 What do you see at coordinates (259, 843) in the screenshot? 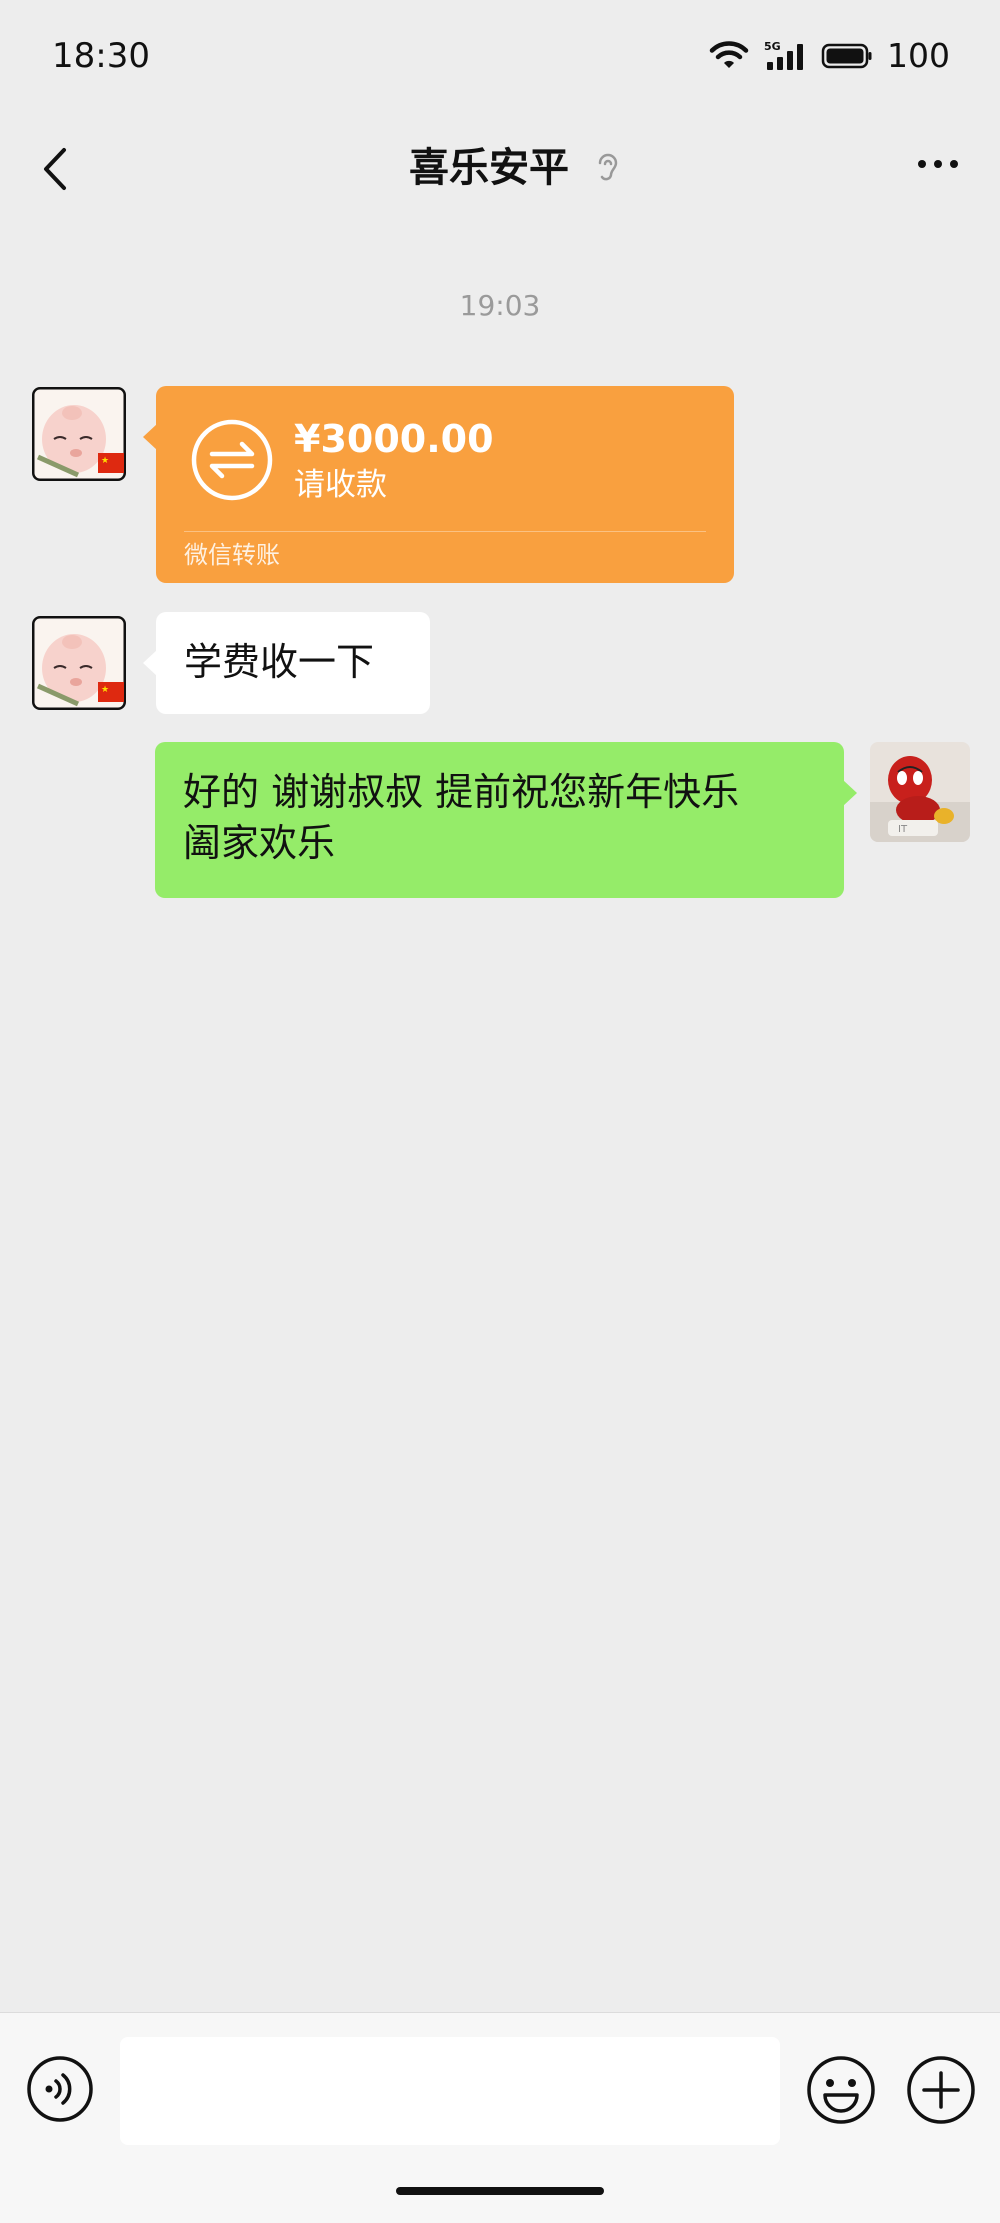
I see `message-text-line-2: 阖家欢乐` at bounding box center [259, 843].